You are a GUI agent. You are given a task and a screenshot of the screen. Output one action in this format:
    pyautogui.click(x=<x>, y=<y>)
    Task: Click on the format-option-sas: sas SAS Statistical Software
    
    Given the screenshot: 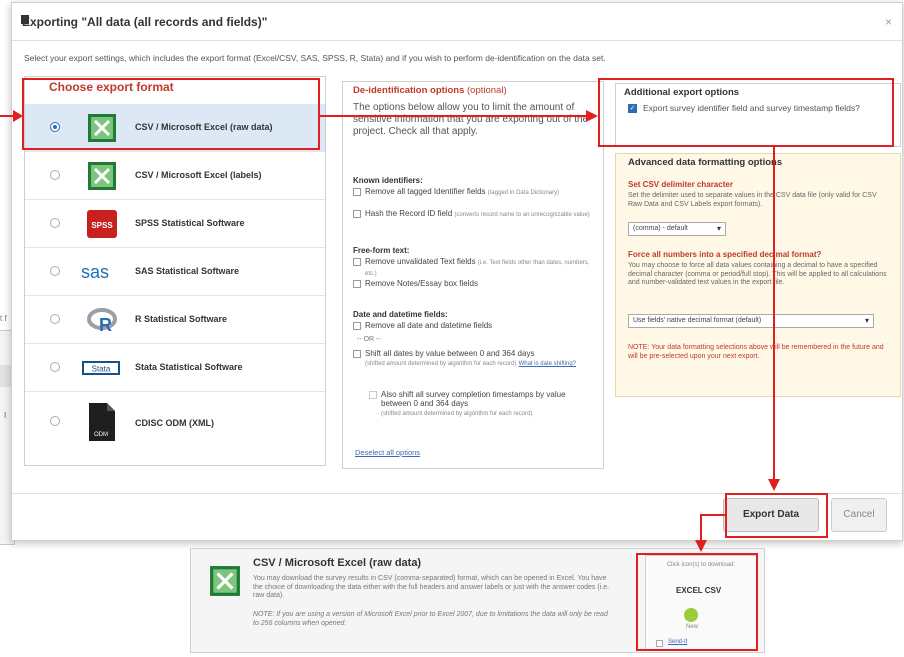 What is the action you would take?
    pyautogui.click(x=175, y=272)
    